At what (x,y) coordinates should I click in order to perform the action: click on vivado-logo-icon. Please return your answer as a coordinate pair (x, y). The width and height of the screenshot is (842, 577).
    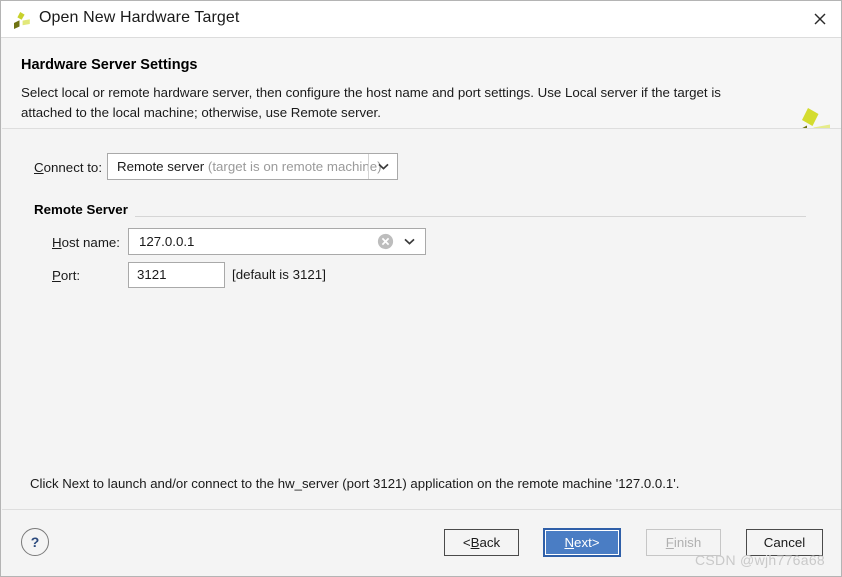
    Looking at the image, I should click on (22, 20).